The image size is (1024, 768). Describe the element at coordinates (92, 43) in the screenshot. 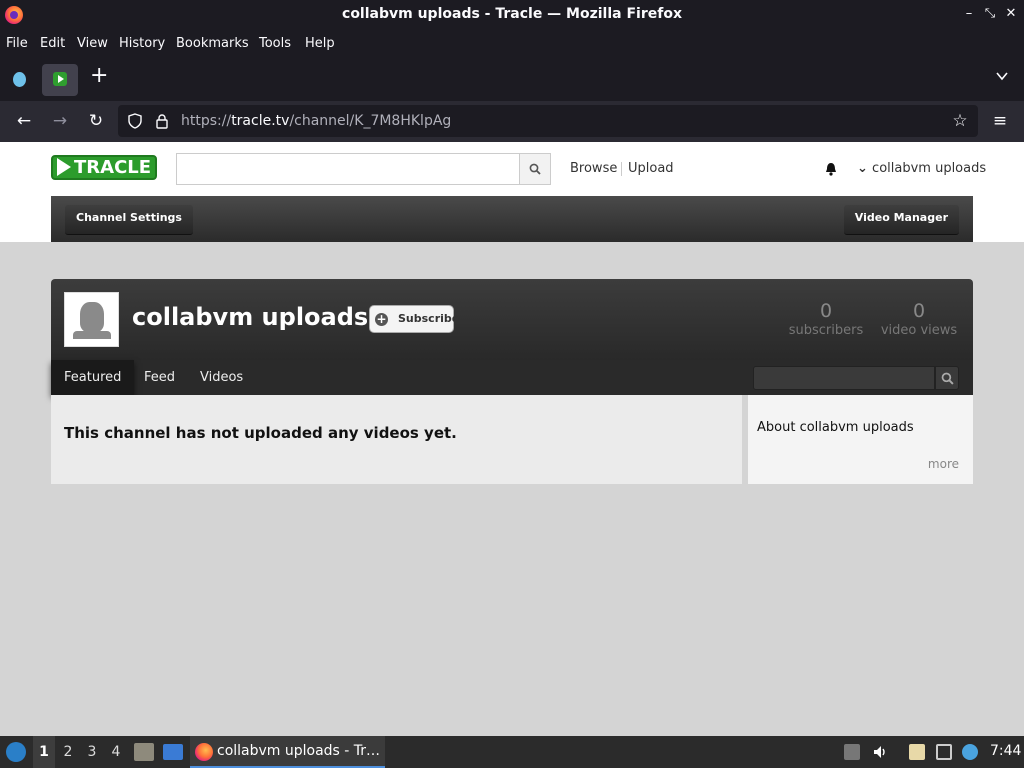

I see `menu-view: View` at that location.